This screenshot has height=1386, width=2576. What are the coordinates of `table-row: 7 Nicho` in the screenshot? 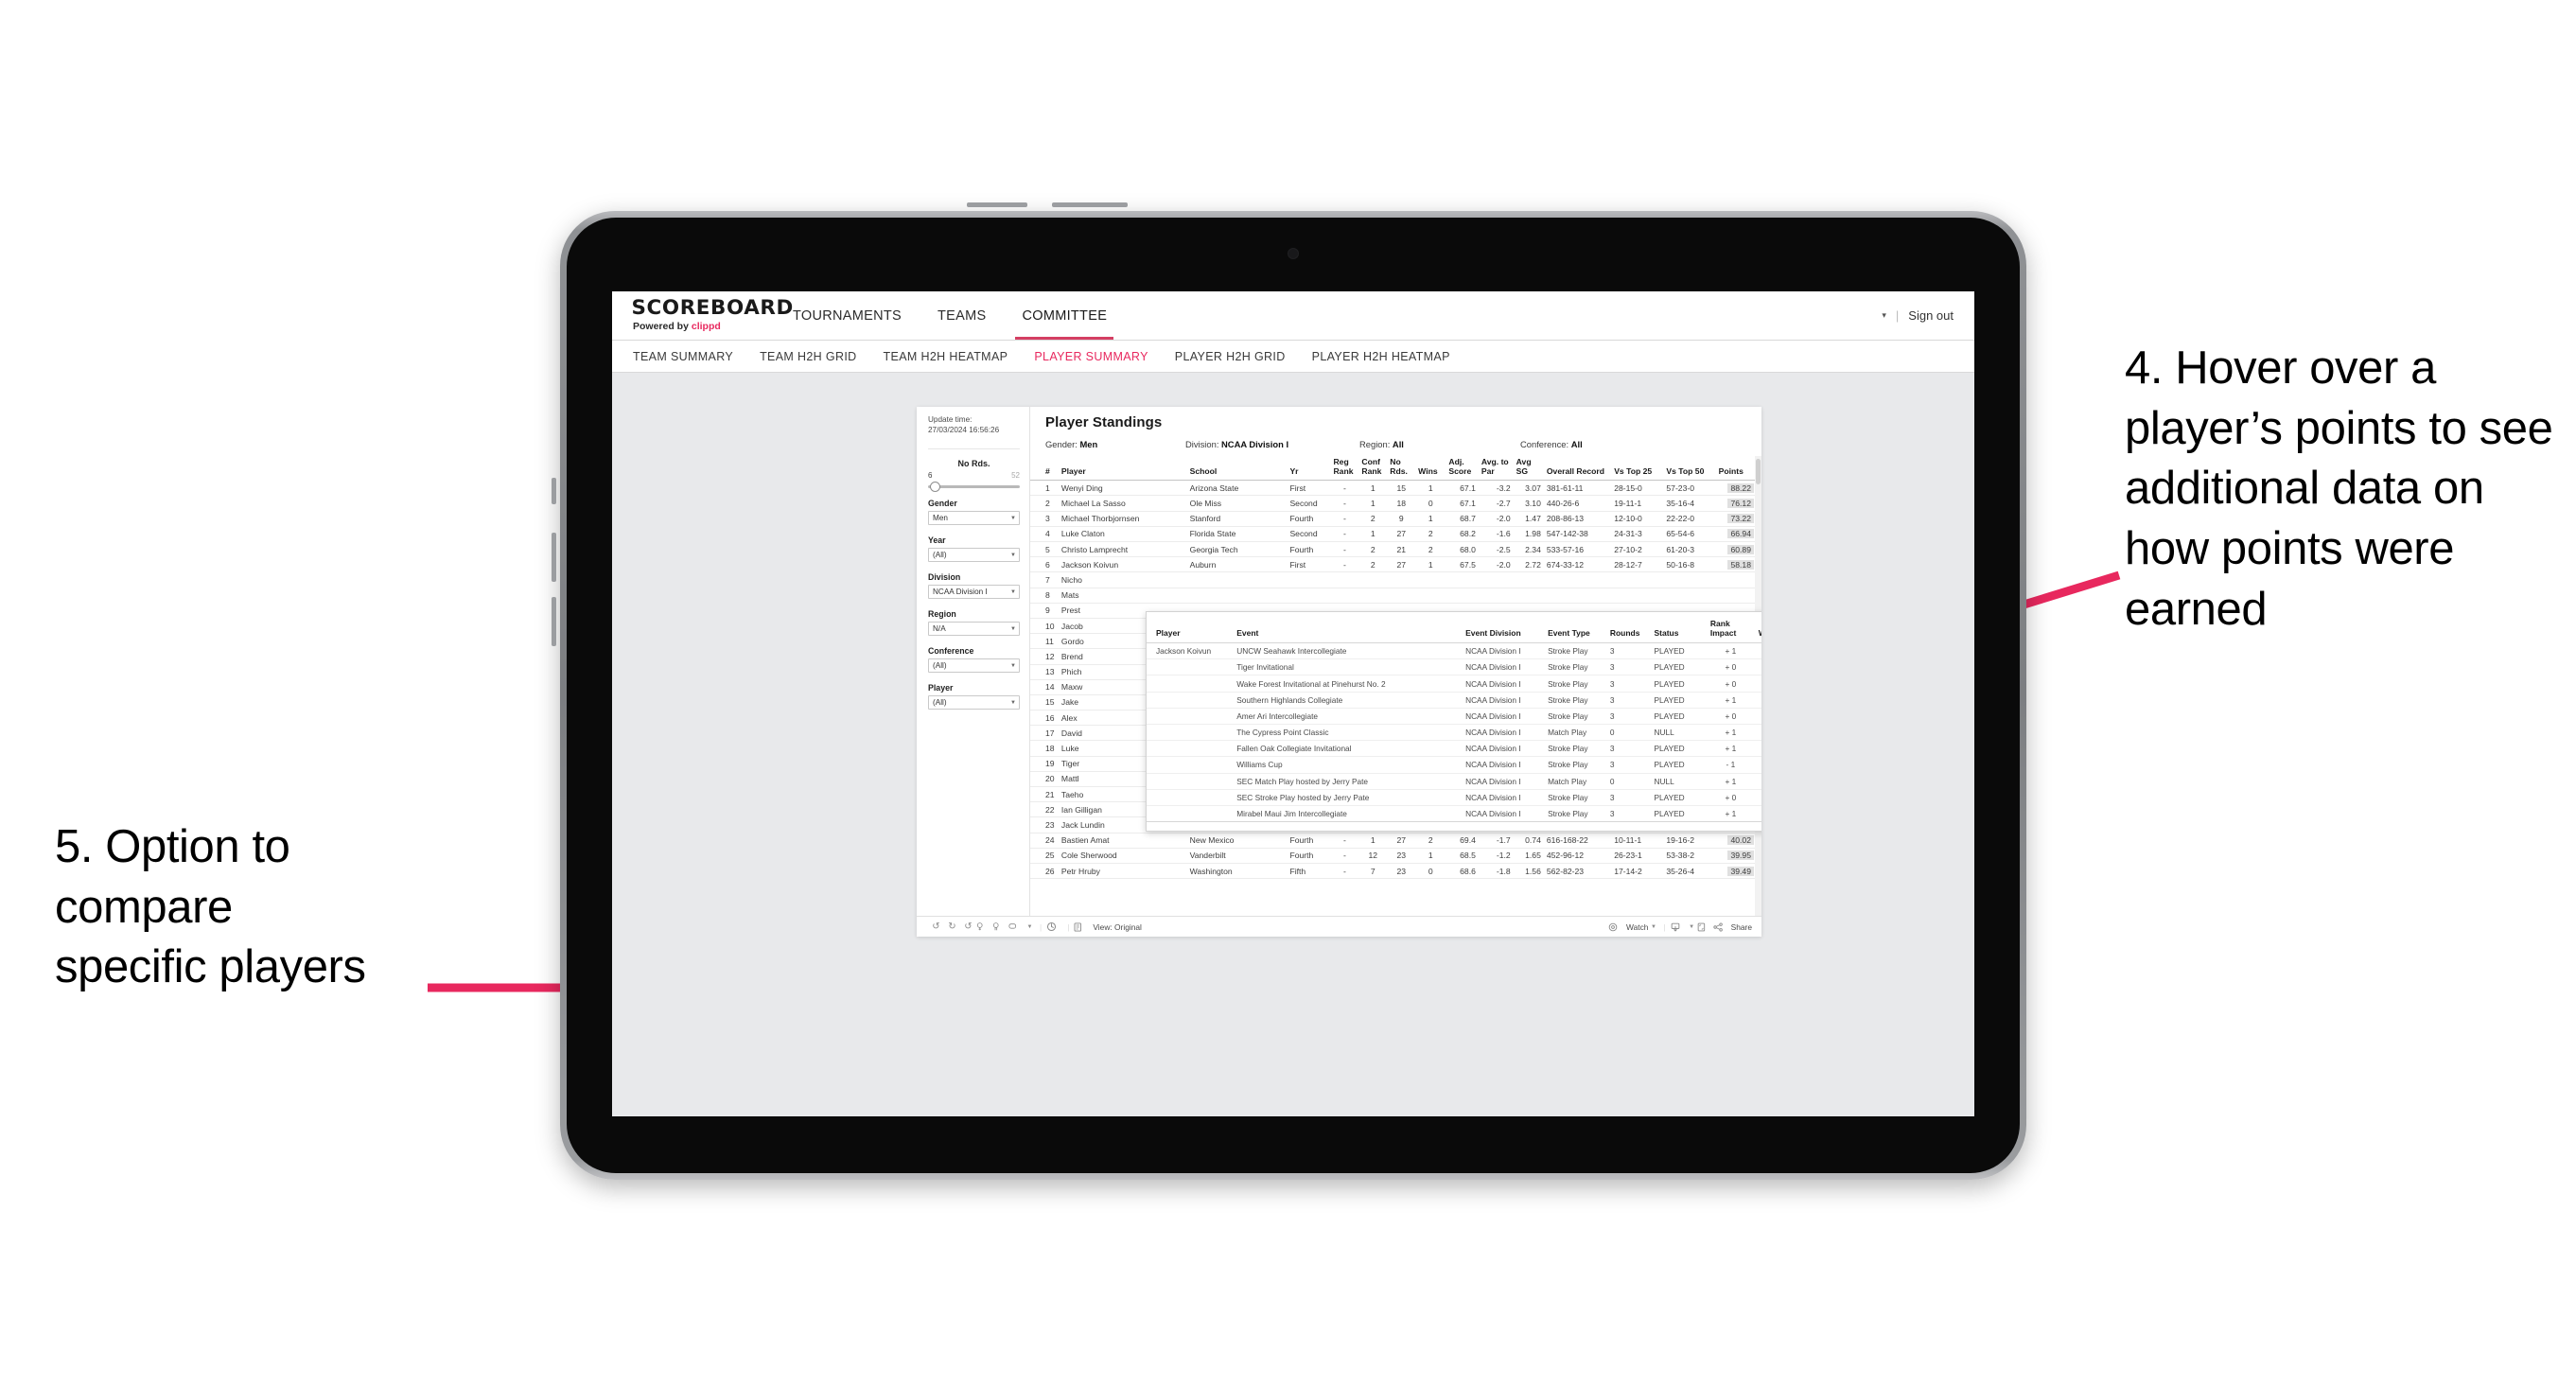 It's located at (1395, 579).